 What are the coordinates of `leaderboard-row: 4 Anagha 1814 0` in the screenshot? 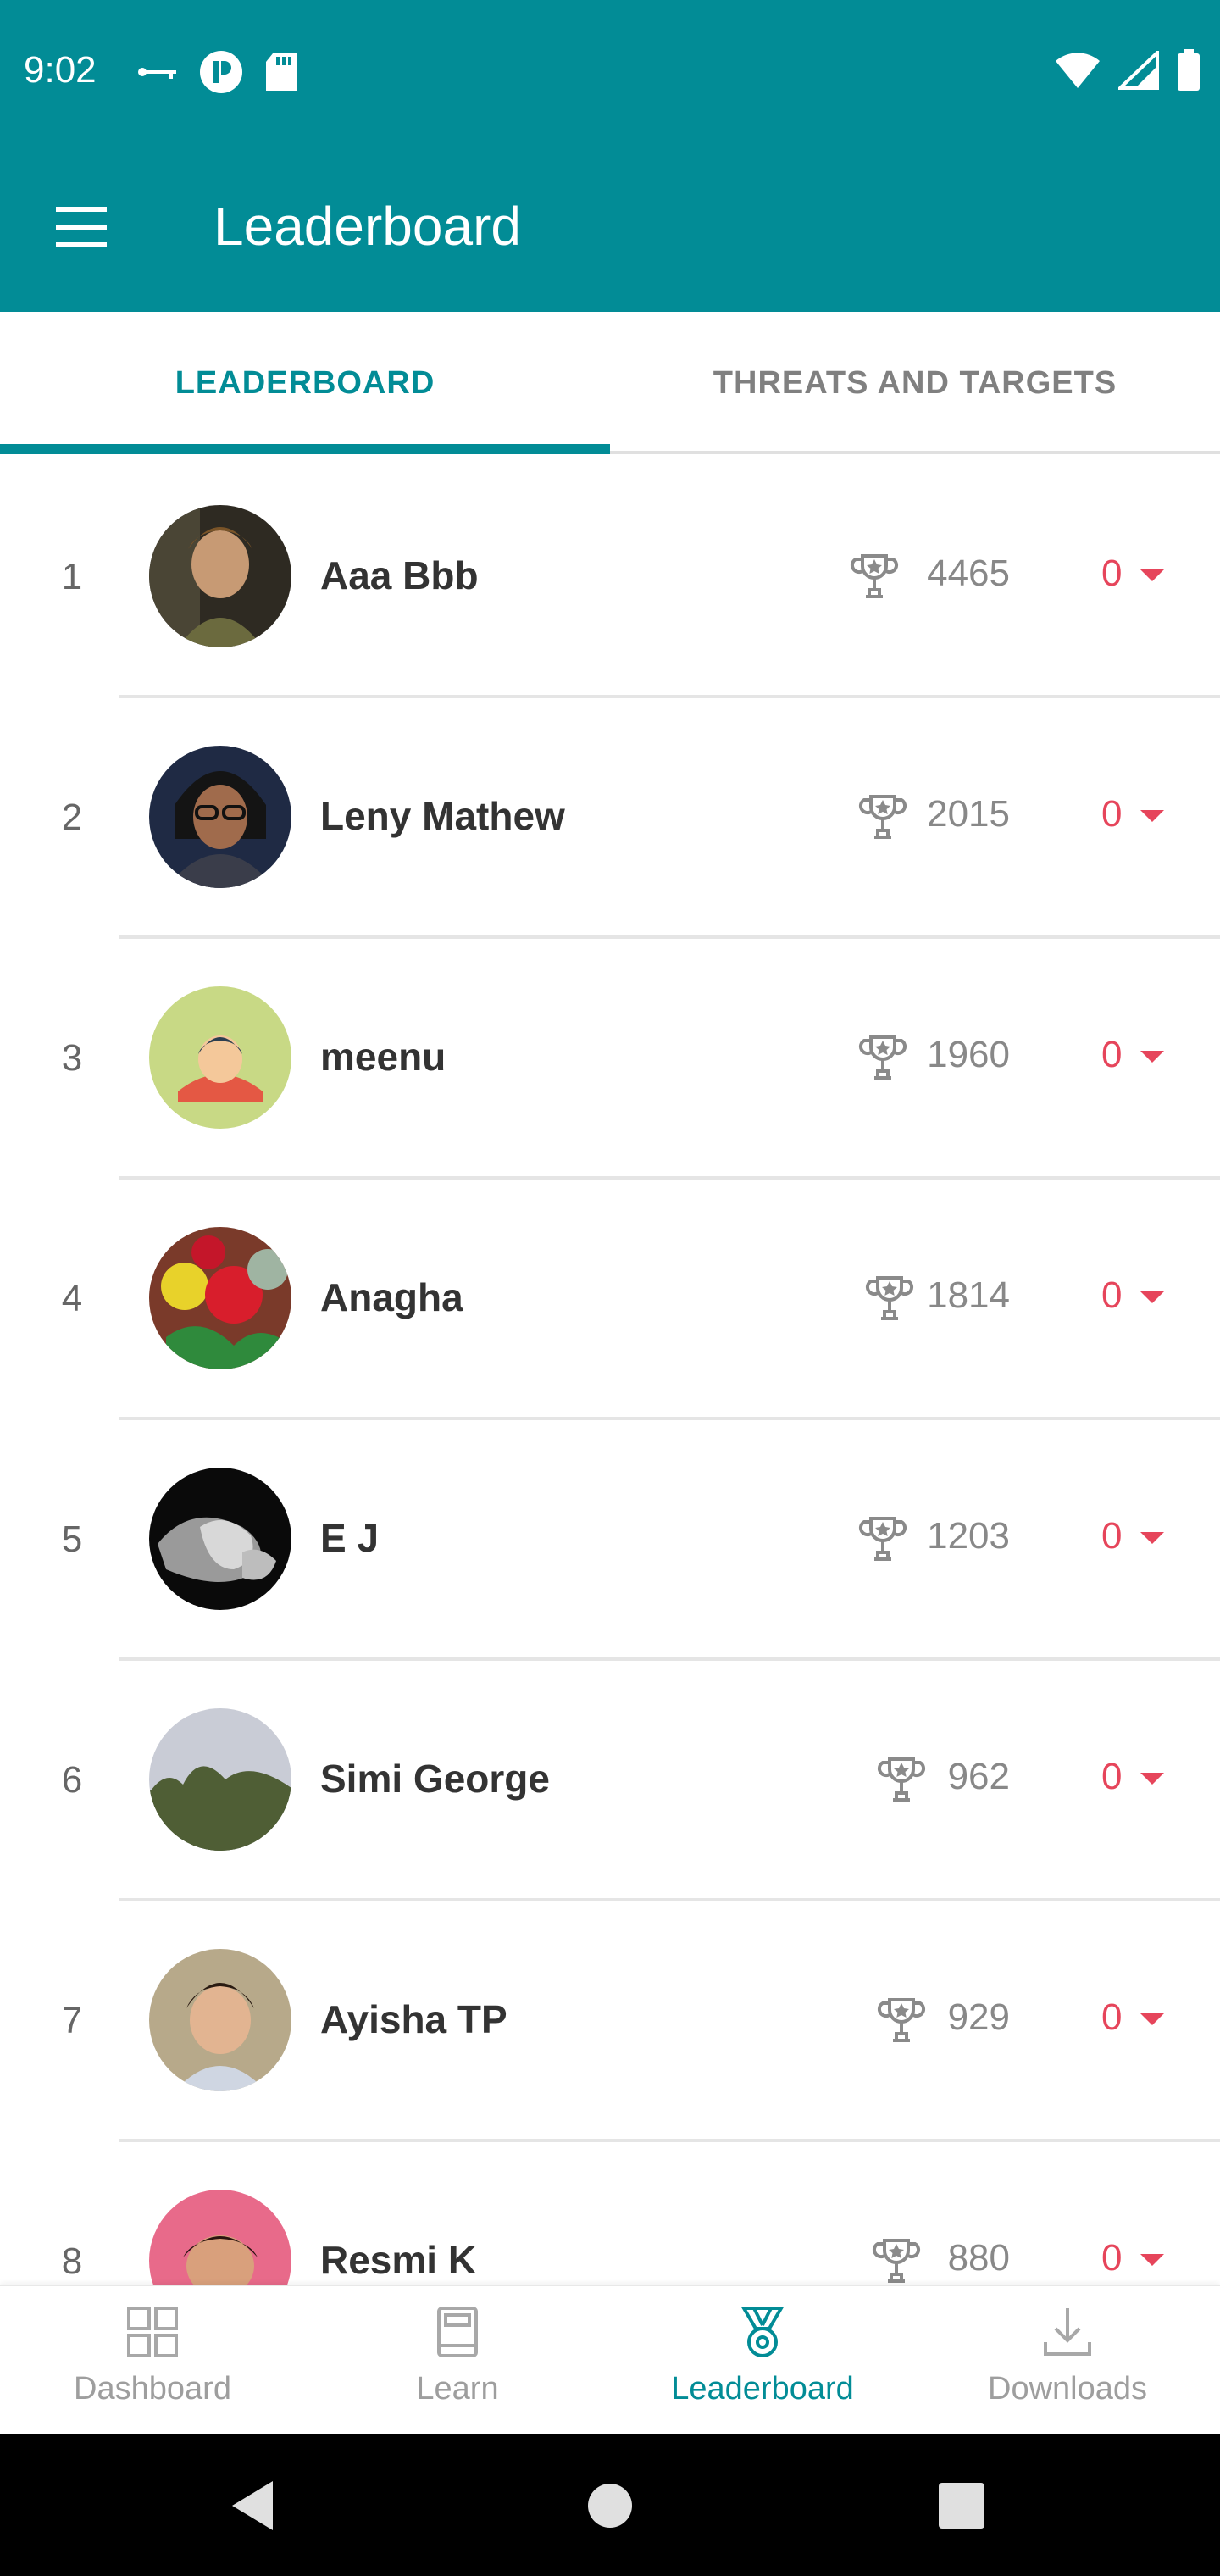 It's located at (610, 1300).